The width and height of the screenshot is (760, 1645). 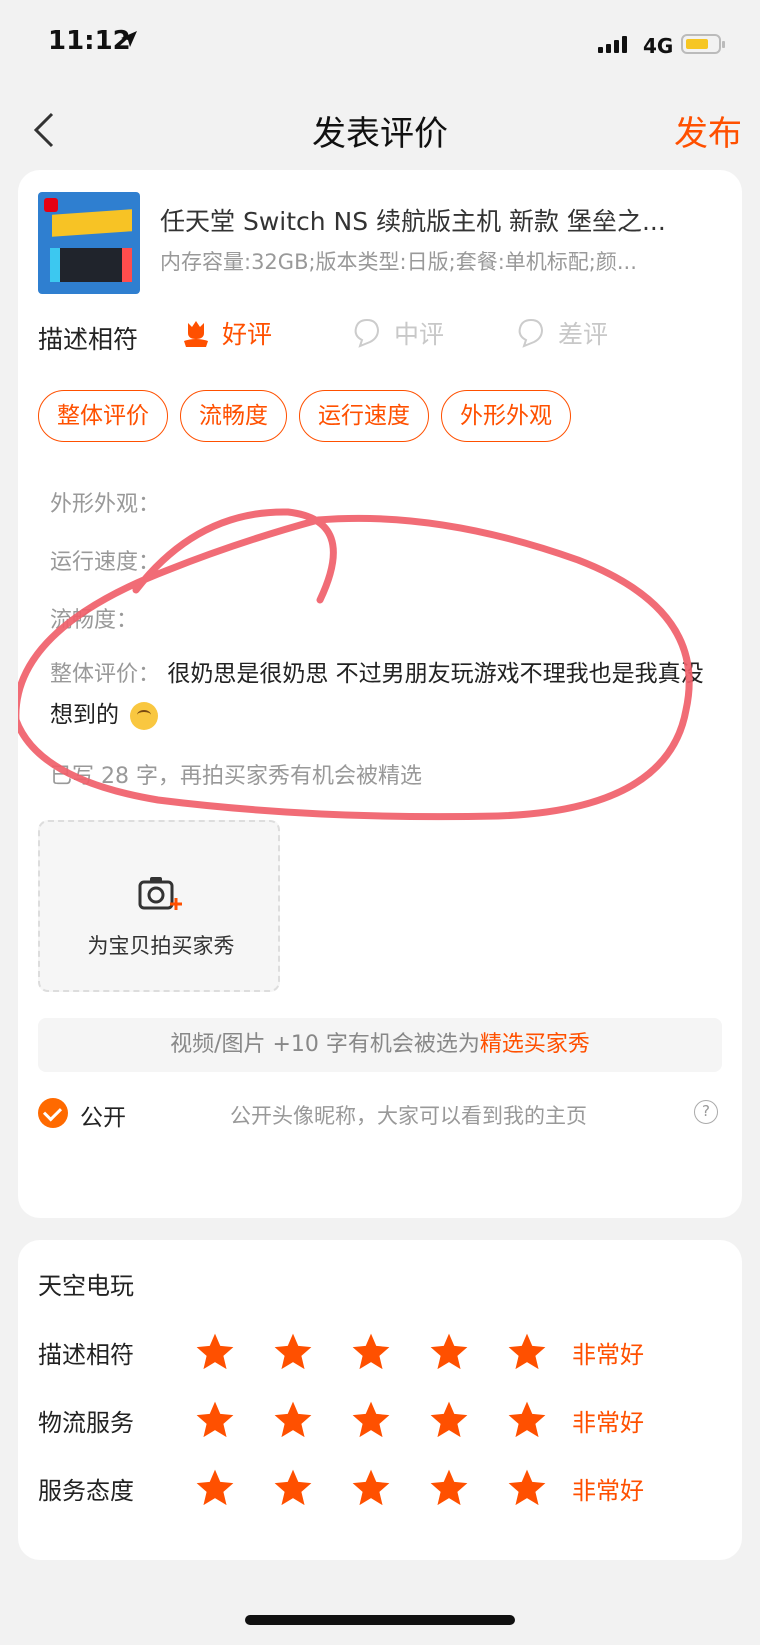 I want to click on review-line-speed: 运行速度：, so click(x=105, y=560).